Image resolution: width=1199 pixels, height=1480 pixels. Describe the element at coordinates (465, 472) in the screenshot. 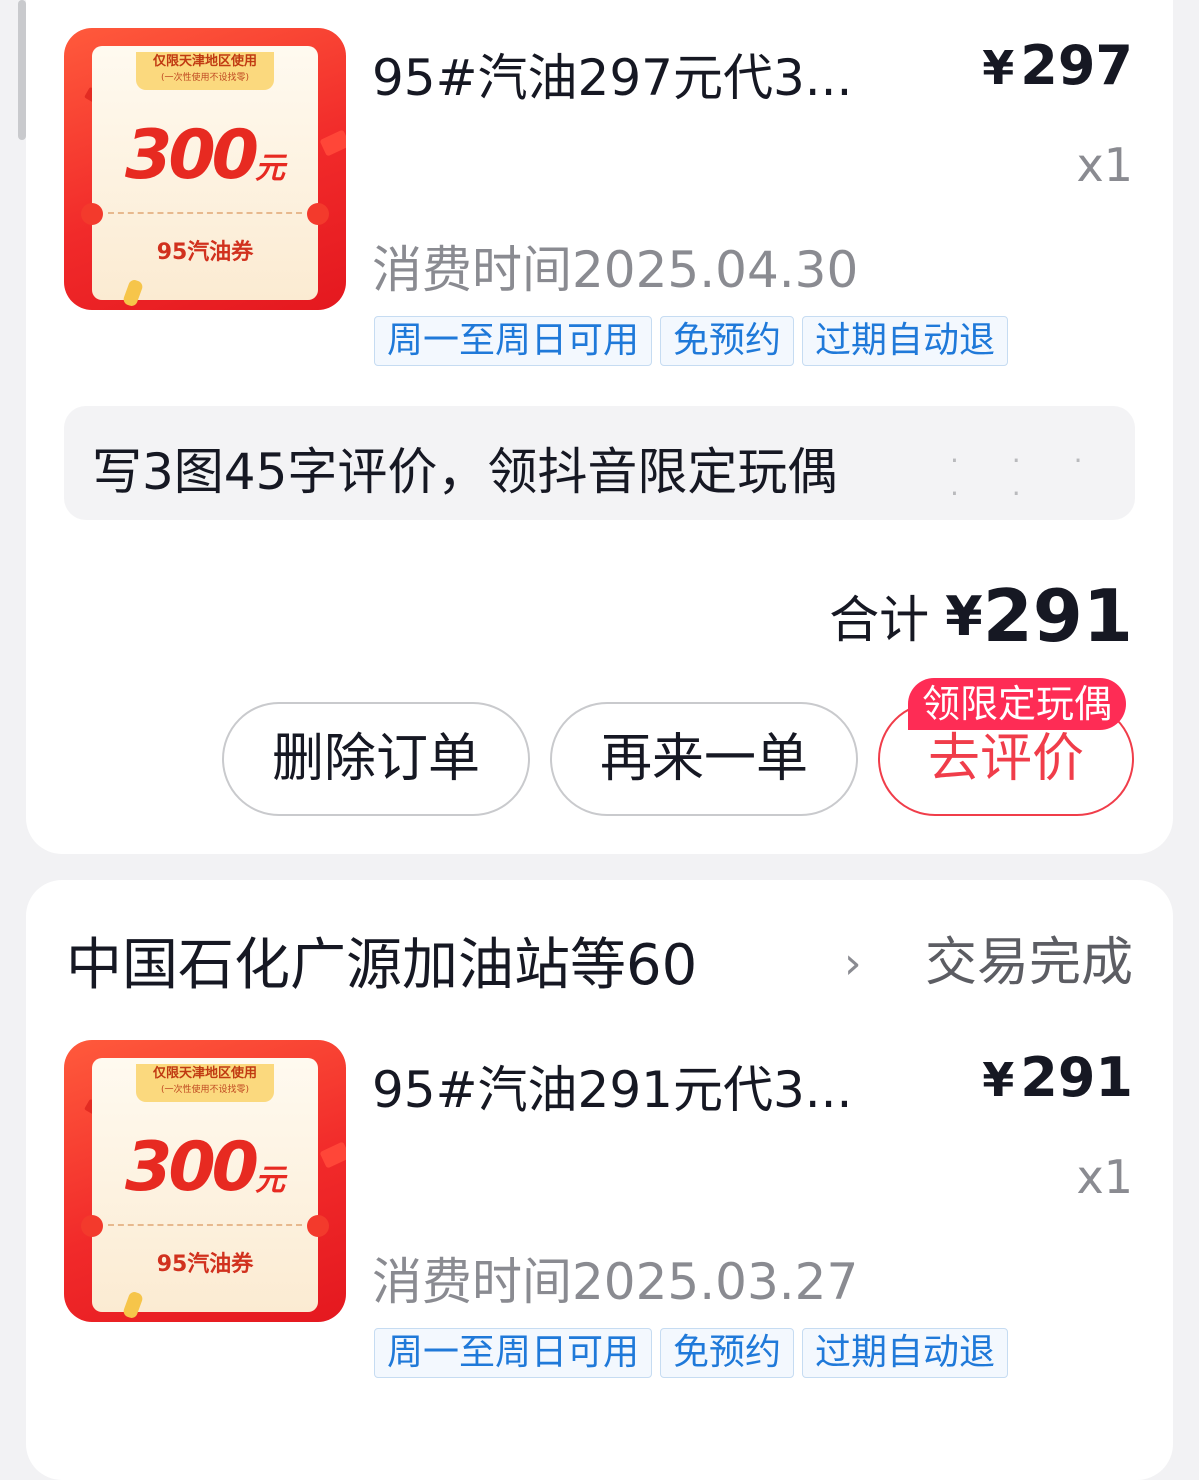

I see `review-promo-text: 写3图45字评价，领抖音限定玩偶` at that location.